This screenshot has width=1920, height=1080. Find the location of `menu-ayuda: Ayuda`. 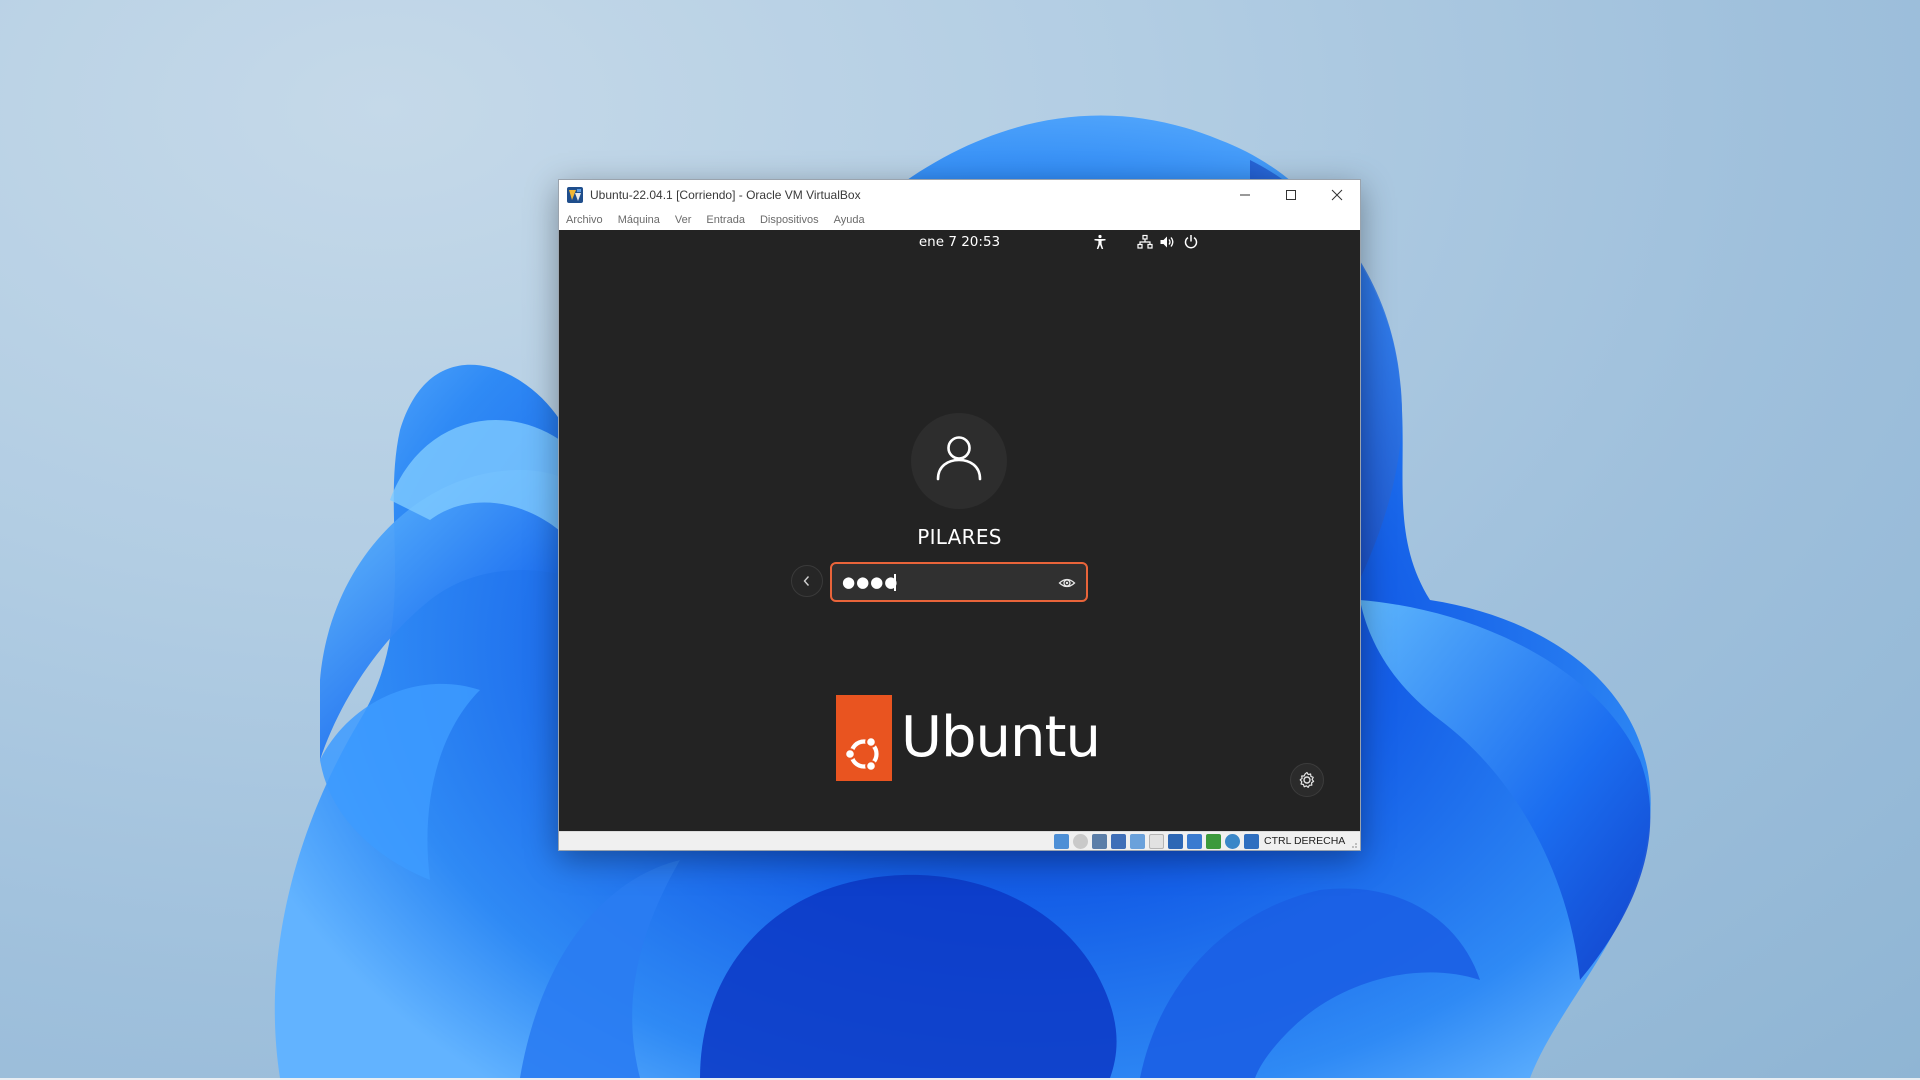

menu-ayuda: Ayuda is located at coordinates (849, 220).